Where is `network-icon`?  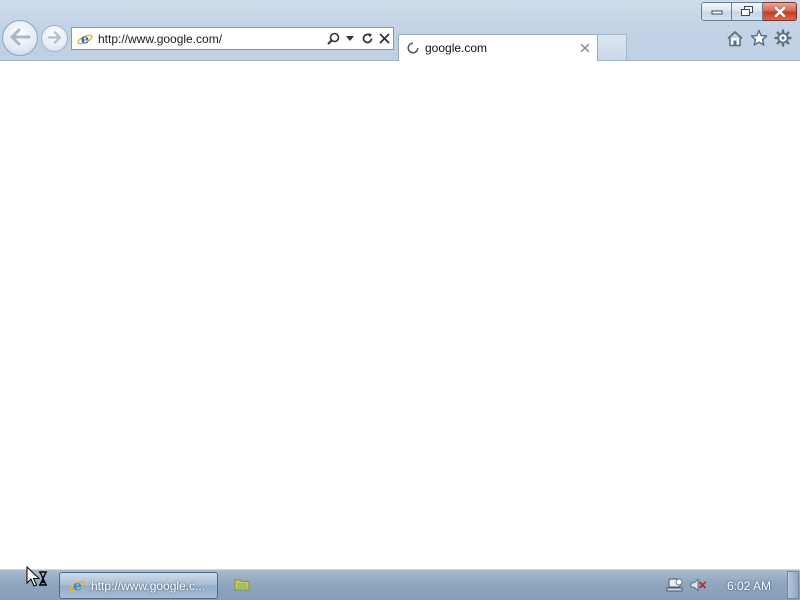
network-icon is located at coordinates (675, 585).